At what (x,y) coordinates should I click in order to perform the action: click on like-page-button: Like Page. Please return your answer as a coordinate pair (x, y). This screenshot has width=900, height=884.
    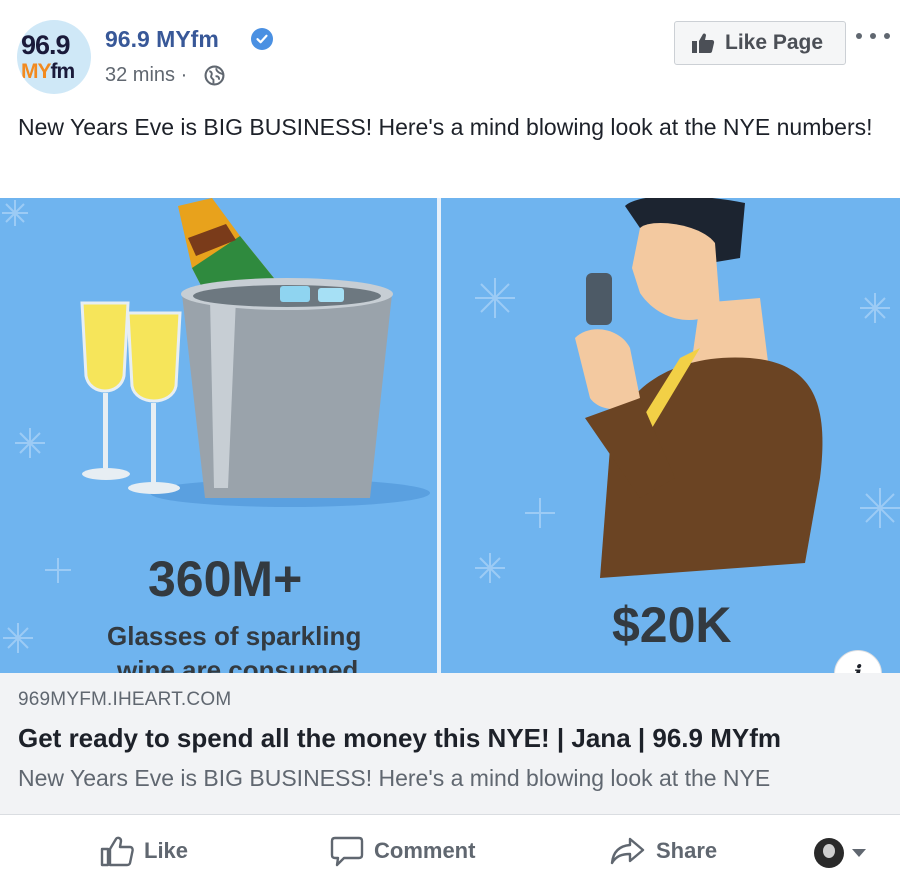
    Looking at the image, I should click on (760, 43).